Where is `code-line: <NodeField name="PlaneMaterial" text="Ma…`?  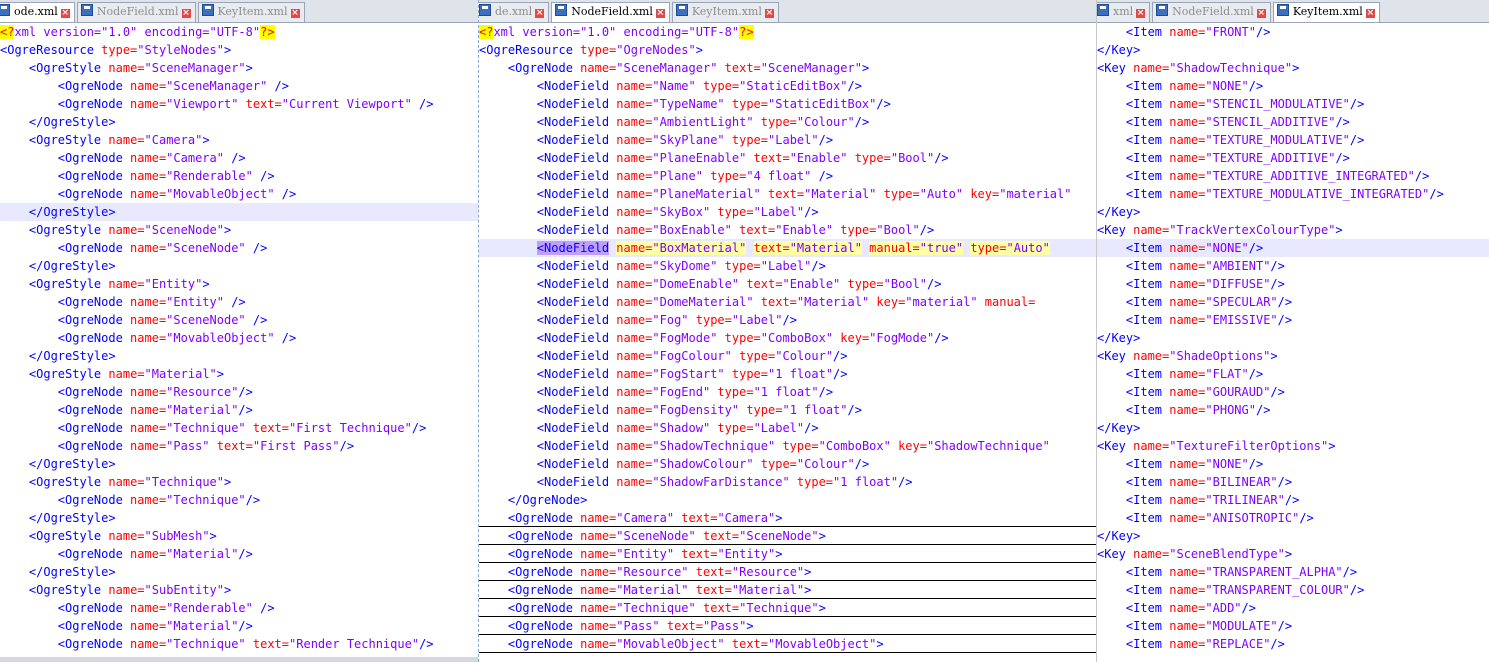 code-line: <NodeField name="PlaneMaterial" text="Ma… is located at coordinates (787, 194).